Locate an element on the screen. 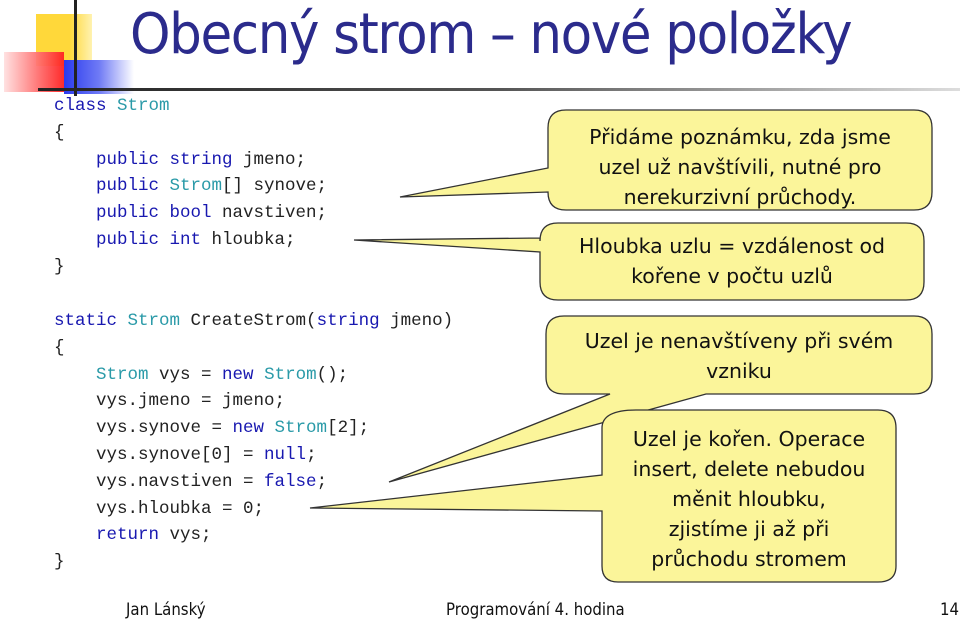  callout-unvisited-note: Uzel je nenavštíveny při svém vzniku is located at coordinates (739, 356).